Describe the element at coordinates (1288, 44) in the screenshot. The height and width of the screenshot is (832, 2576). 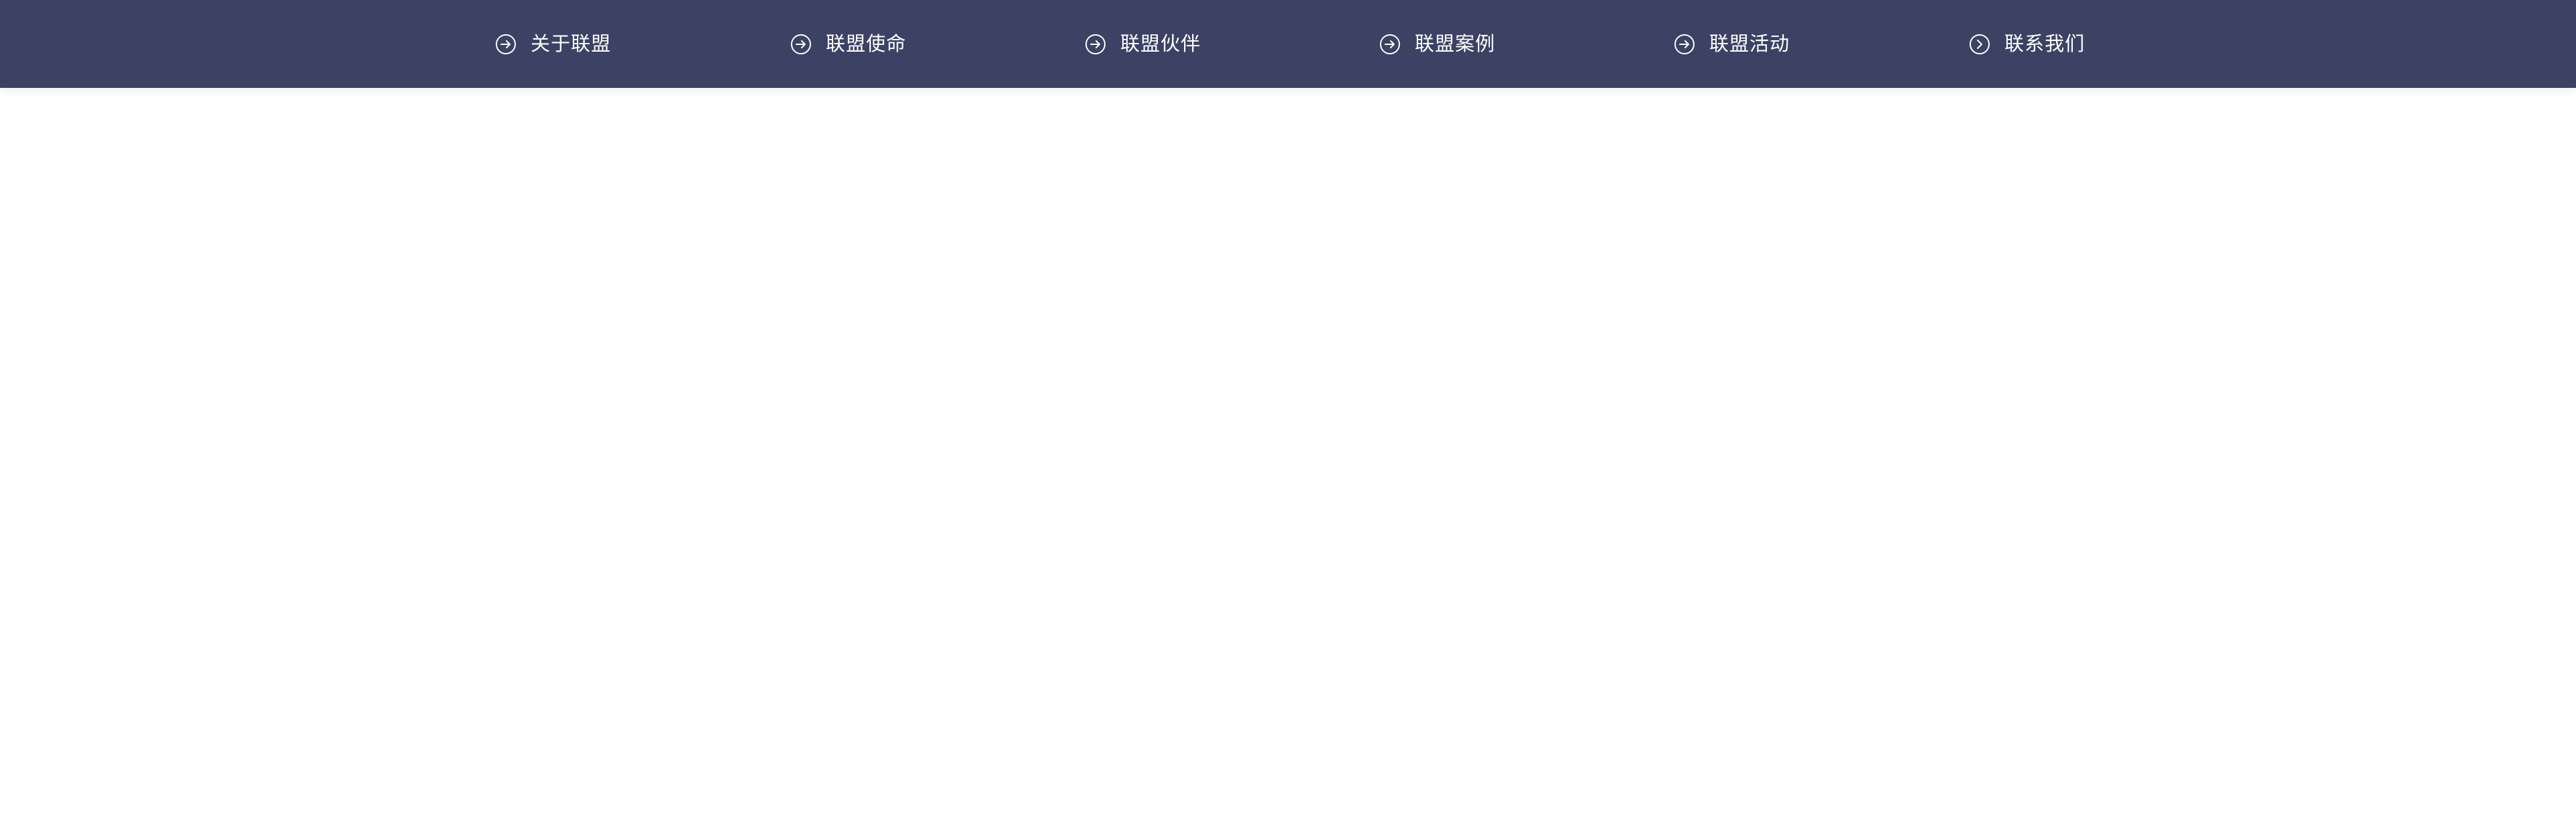
I see `top-navigation-bar: 关于联盟 联盟使命 联盟伙伴 联盟案例 联盟活动 联系我们` at that location.